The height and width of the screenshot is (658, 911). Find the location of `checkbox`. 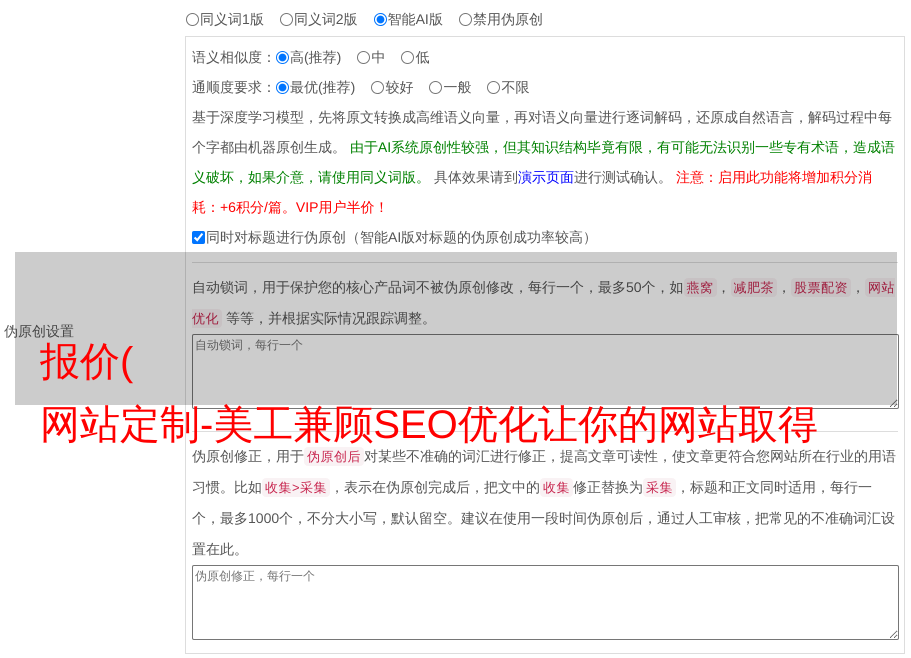

checkbox is located at coordinates (198, 237).